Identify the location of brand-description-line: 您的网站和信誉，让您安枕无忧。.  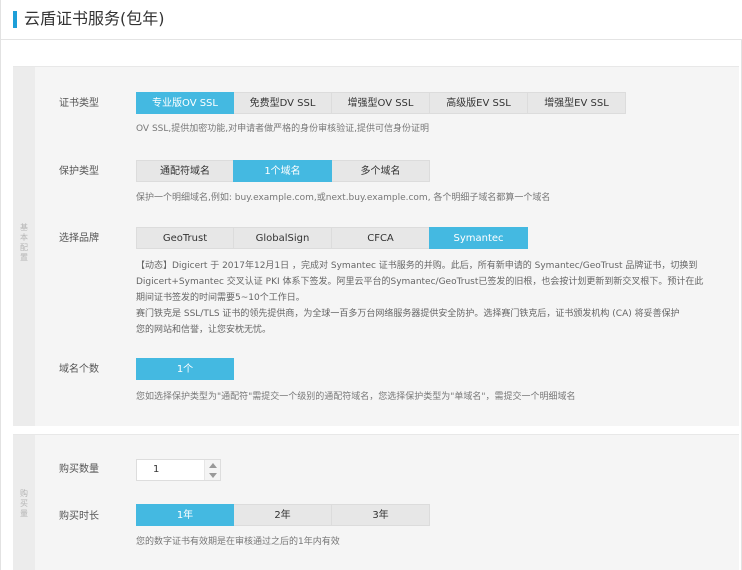
(204, 330).